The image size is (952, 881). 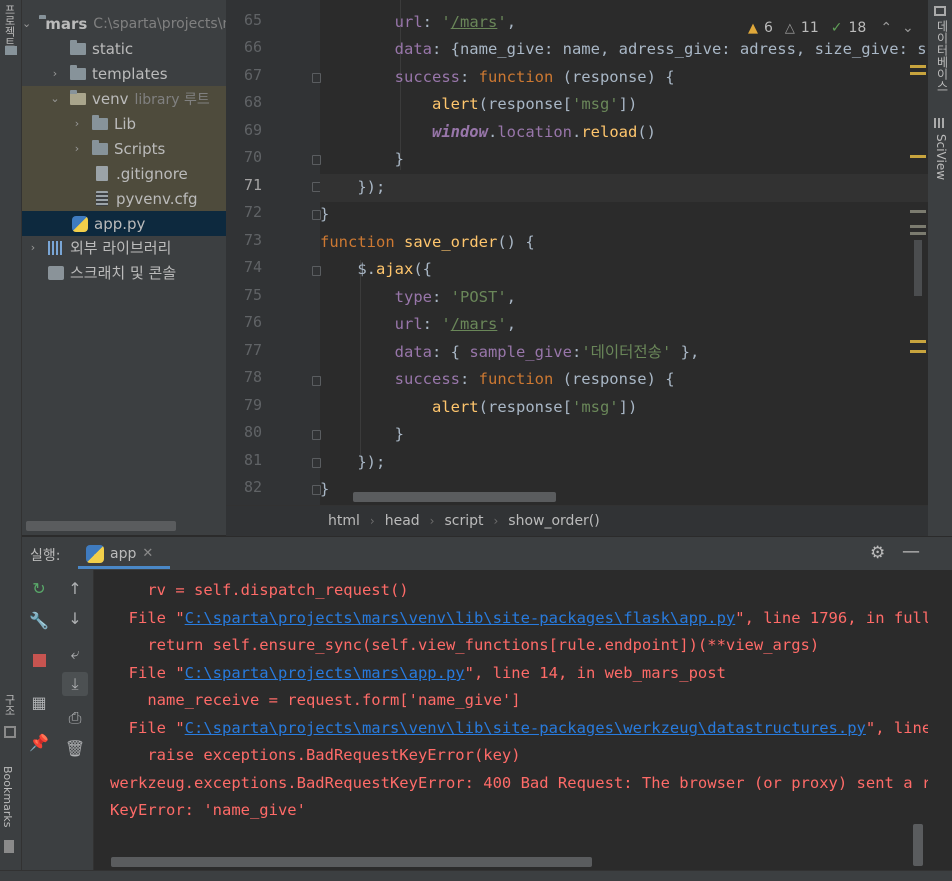 What do you see at coordinates (455, 324) in the screenshot?
I see `code-line-76: url: '/mars',` at bounding box center [455, 324].